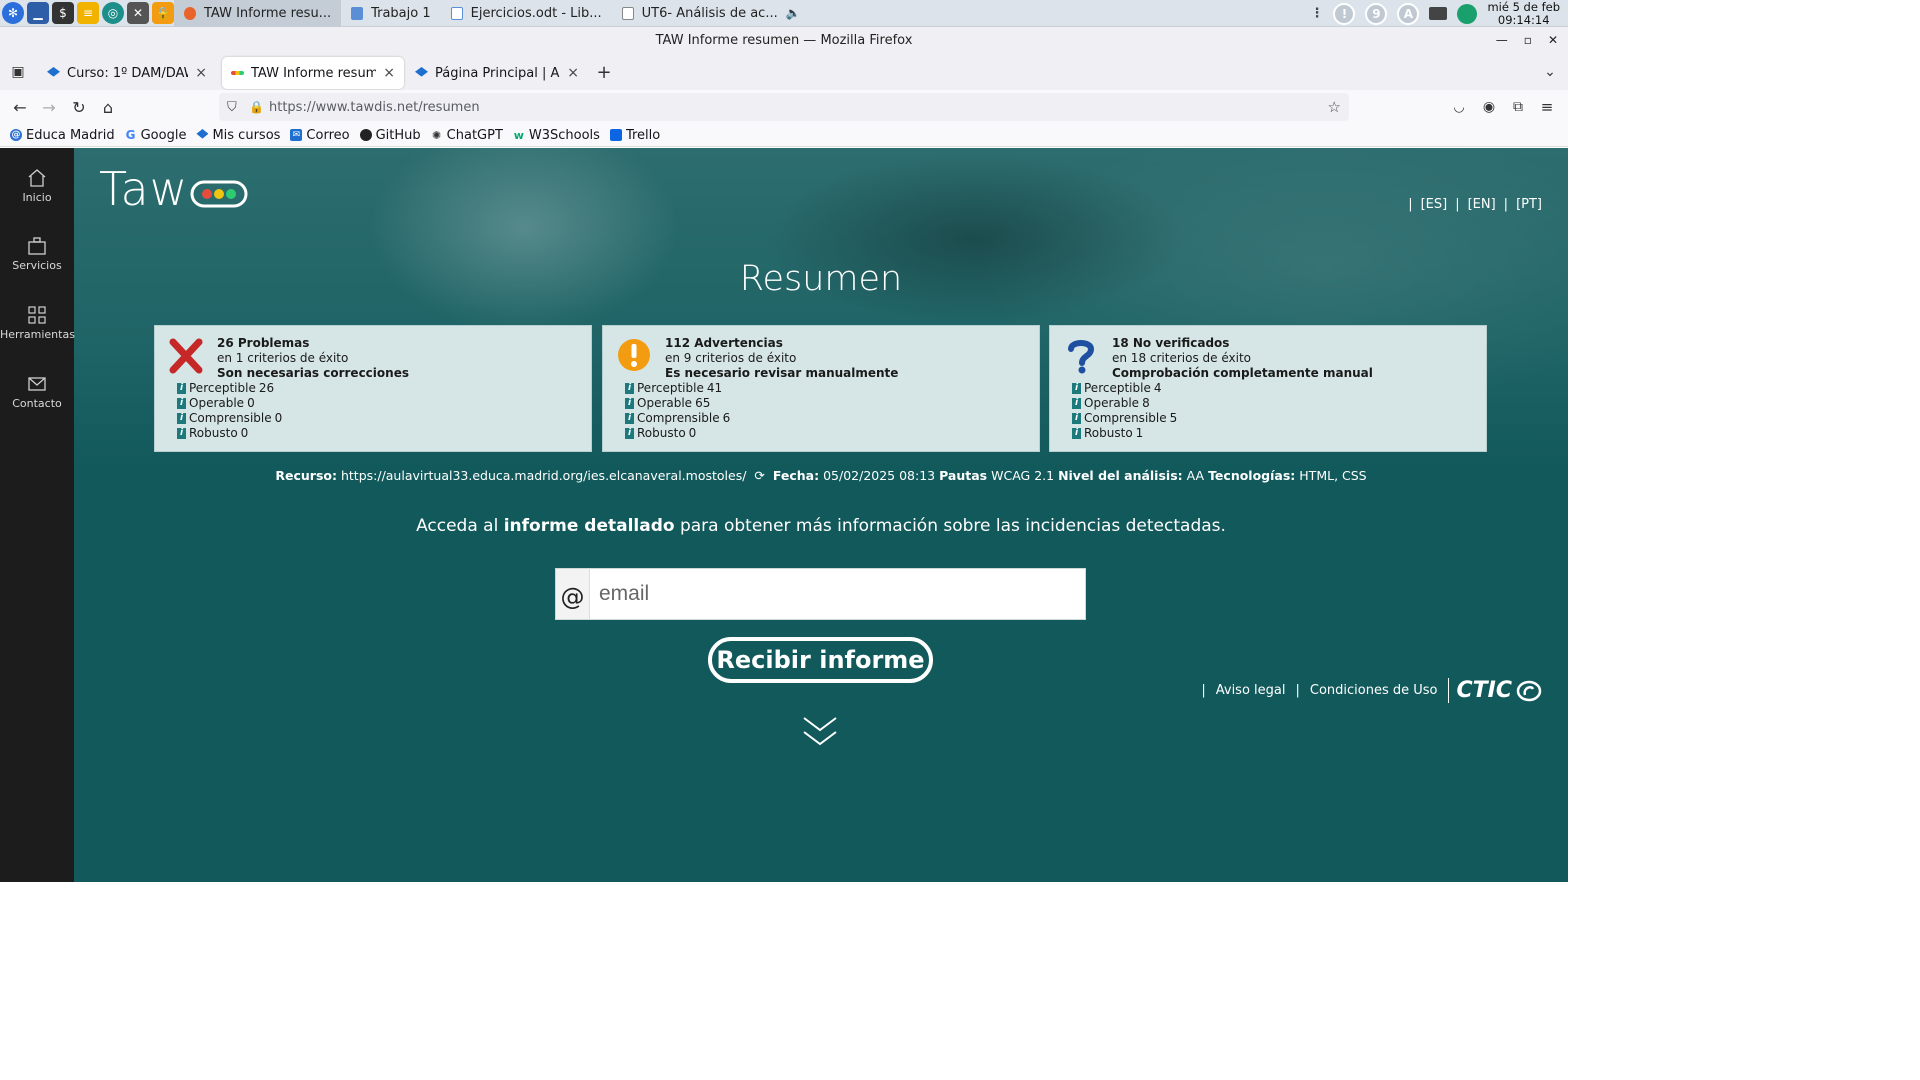 Image resolution: width=1920 pixels, height=1080 pixels. Describe the element at coordinates (837, 594) in the screenshot. I see `email-input` at that location.